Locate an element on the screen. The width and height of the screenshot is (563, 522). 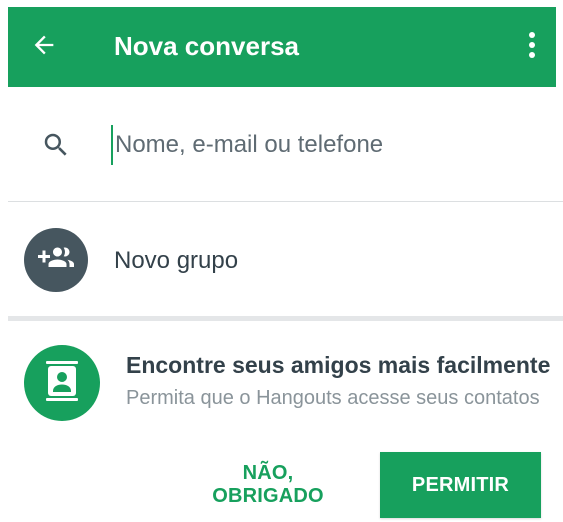
overflow-menu-button is located at coordinates (532, 47).